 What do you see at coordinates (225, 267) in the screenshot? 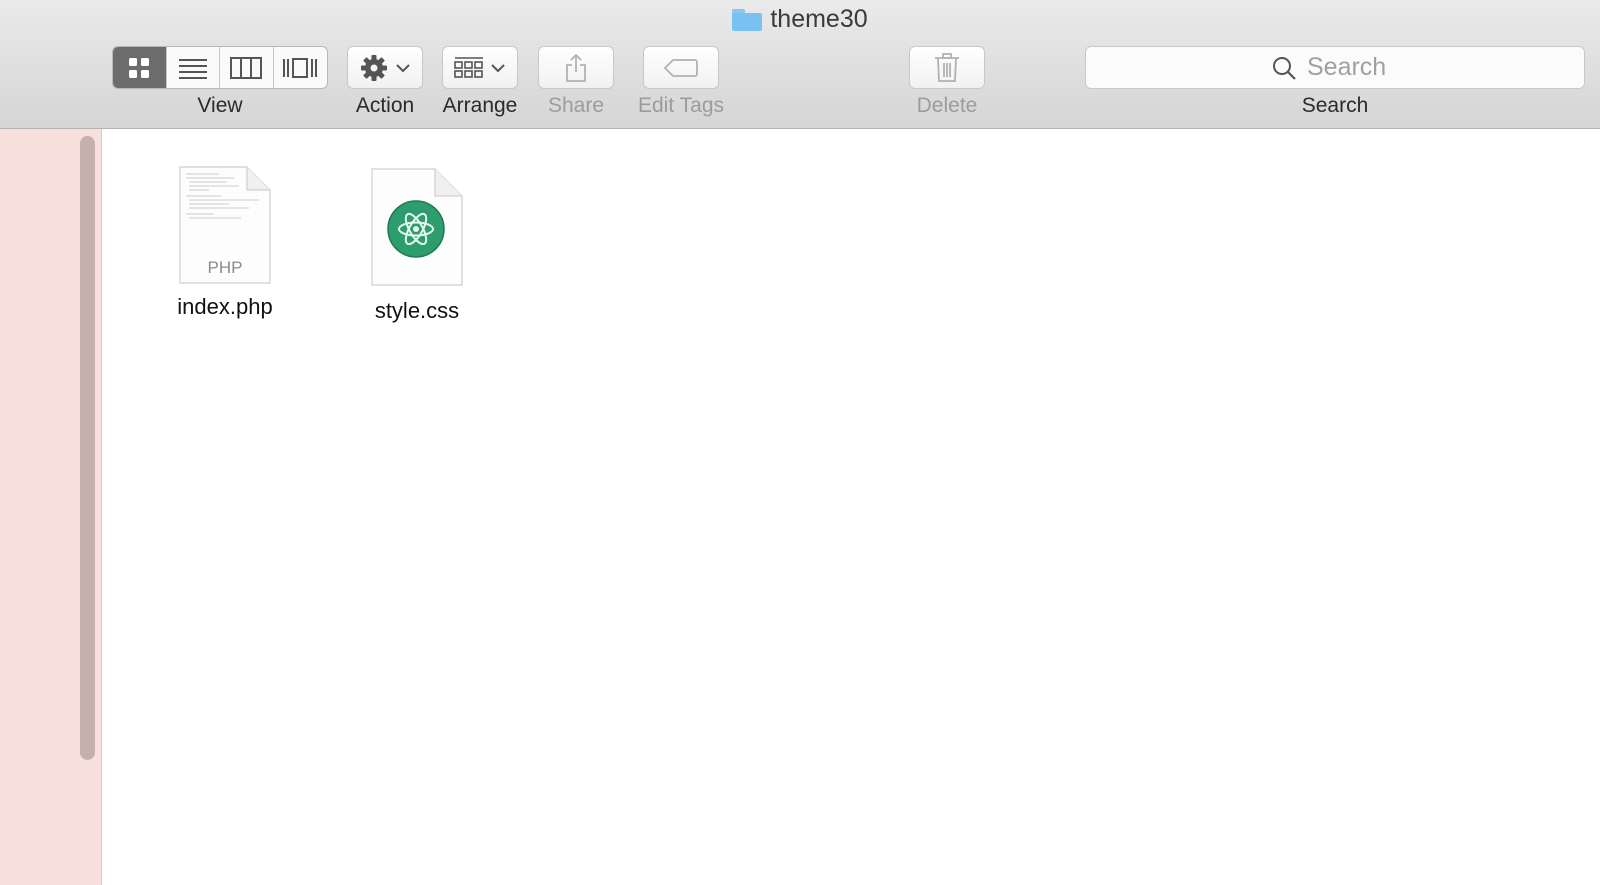
I see `file-type-badge: PHP` at bounding box center [225, 267].